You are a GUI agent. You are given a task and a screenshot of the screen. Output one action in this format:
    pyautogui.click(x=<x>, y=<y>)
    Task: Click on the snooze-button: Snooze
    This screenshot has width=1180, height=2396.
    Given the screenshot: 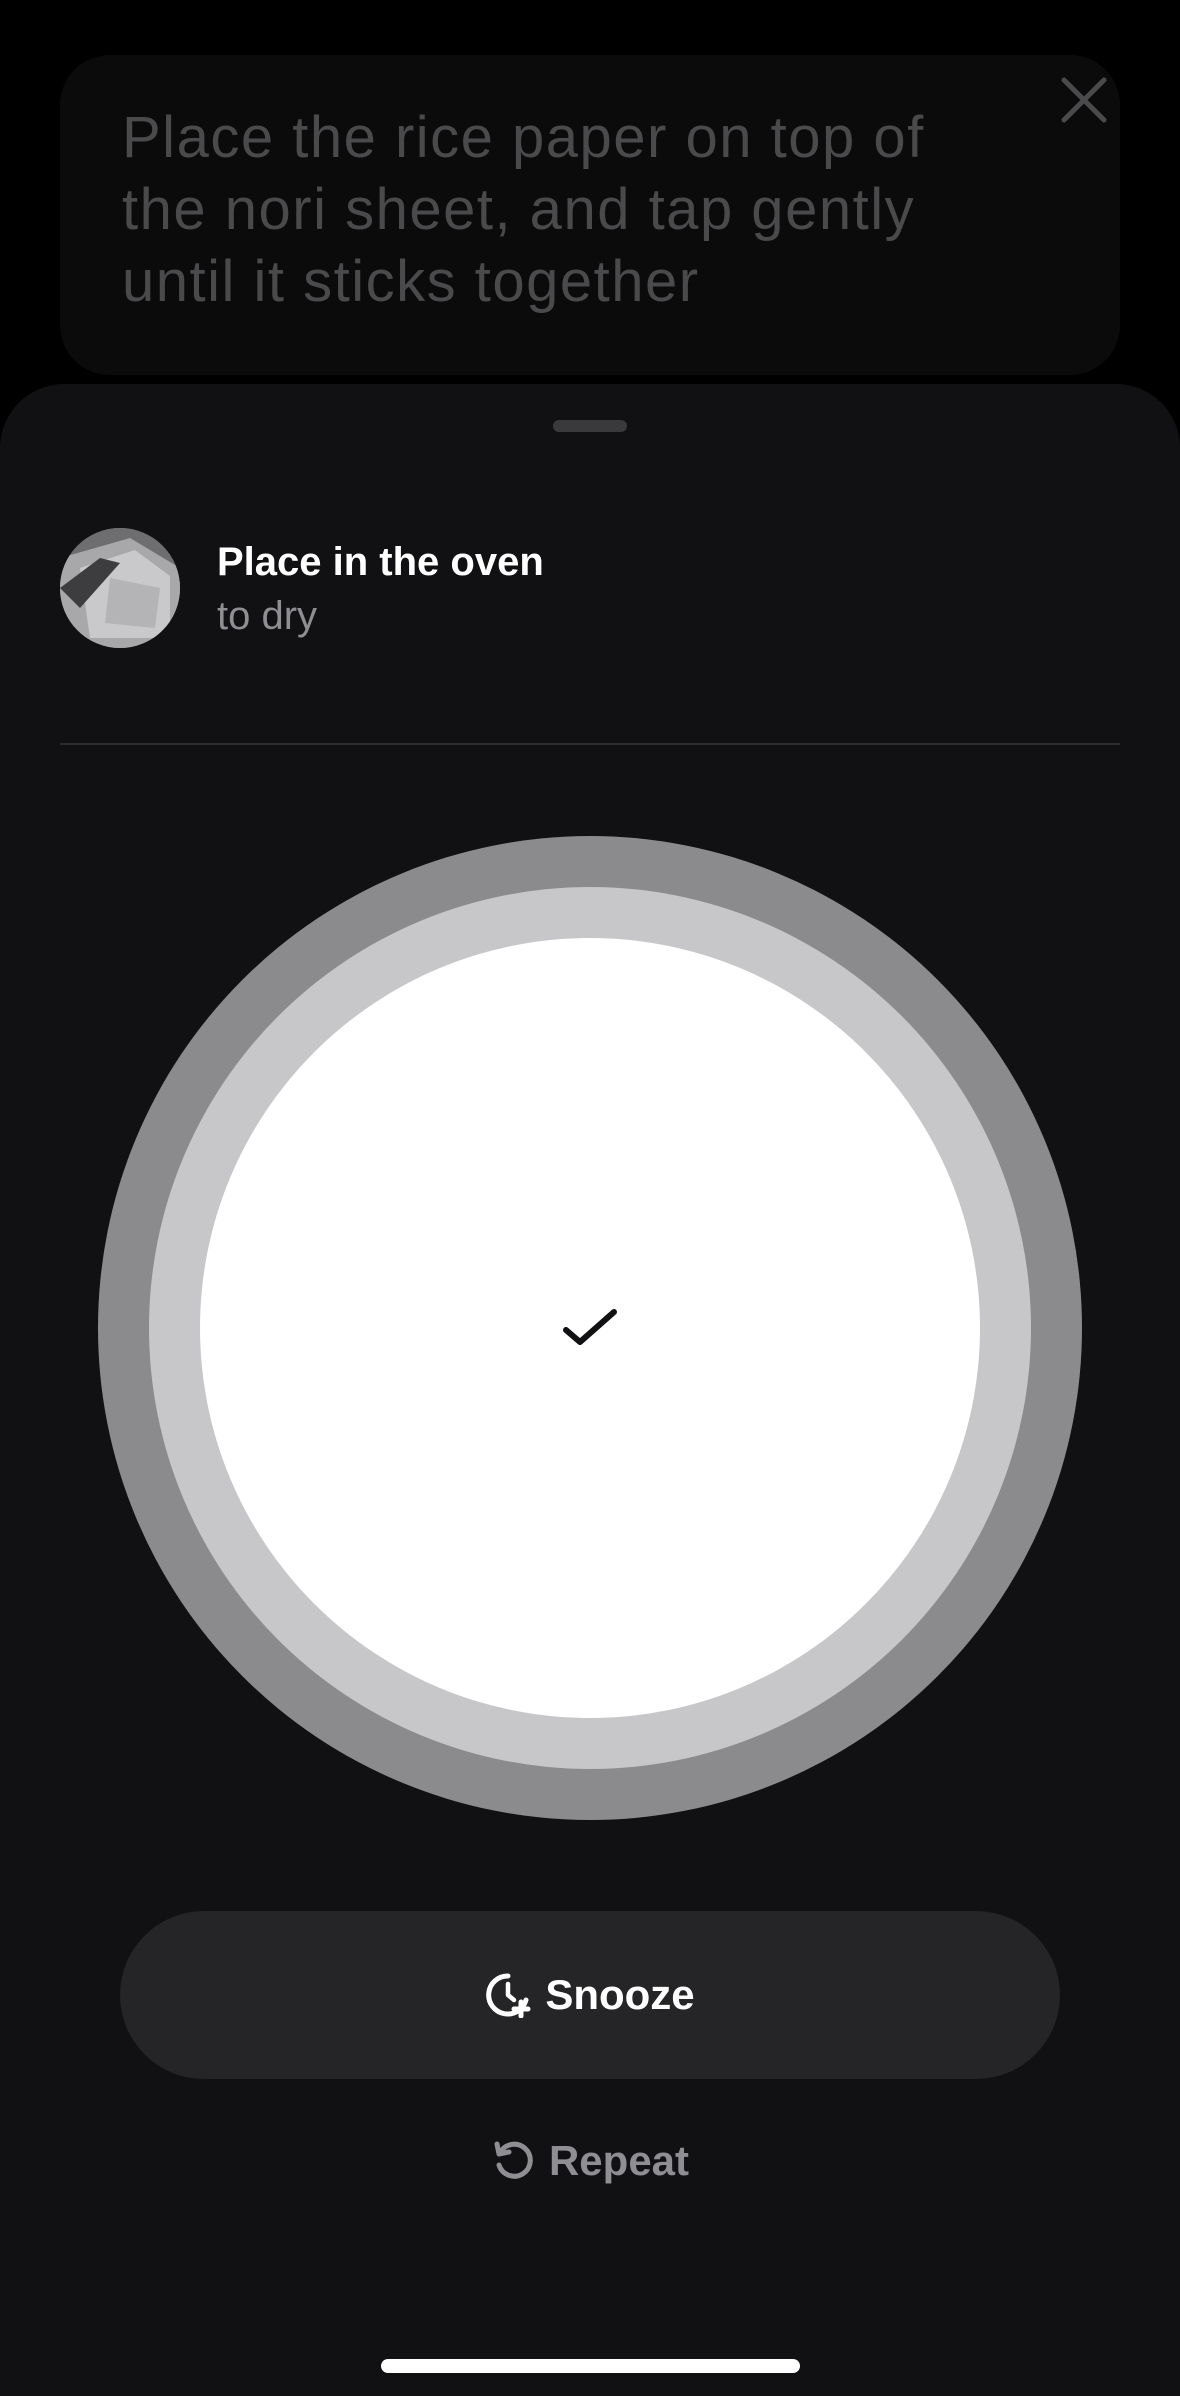 What is the action you would take?
    pyautogui.click(x=590, y=1995)
    